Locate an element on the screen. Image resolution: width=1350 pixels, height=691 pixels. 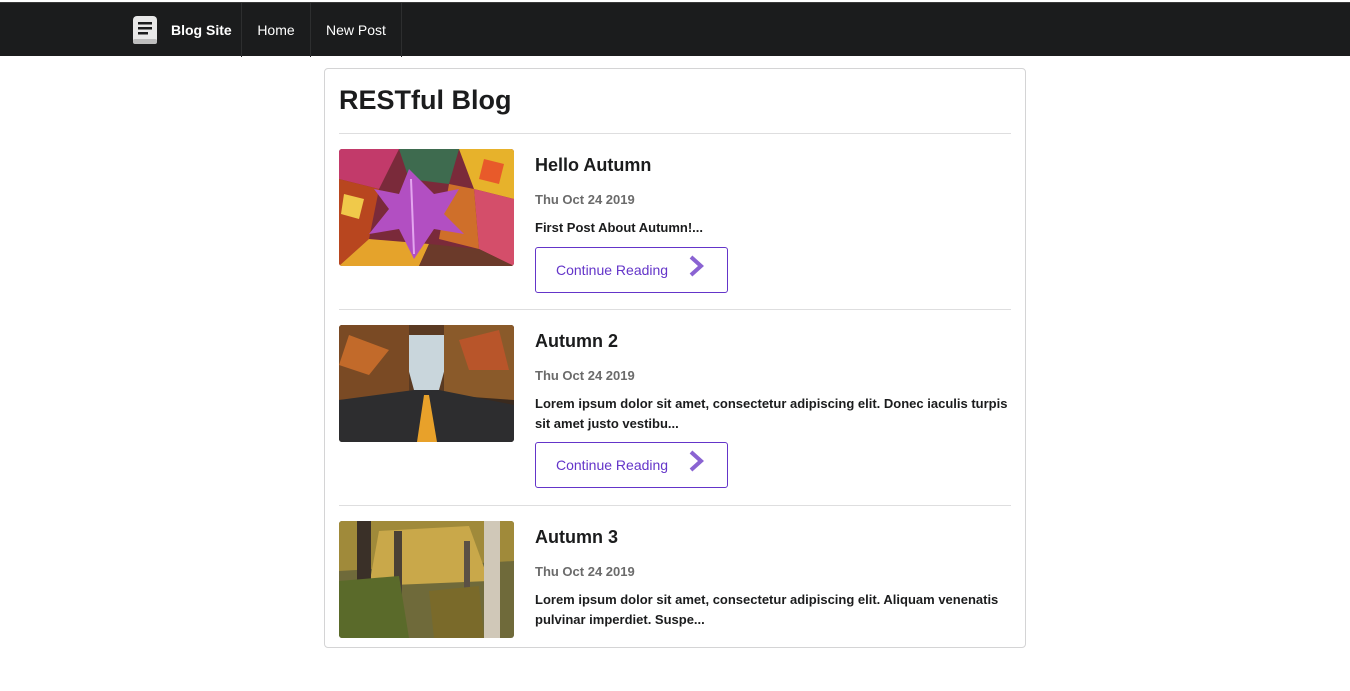
post-title: Hello Autumn is located at coordinates (593, 165).